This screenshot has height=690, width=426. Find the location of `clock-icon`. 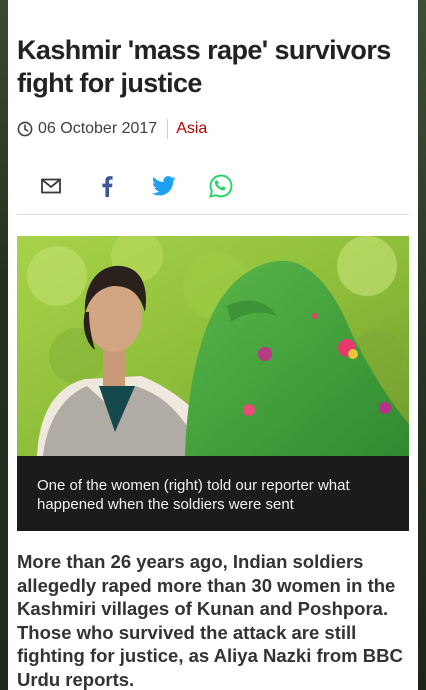

clock-icon is located at coordinates (25, 129).